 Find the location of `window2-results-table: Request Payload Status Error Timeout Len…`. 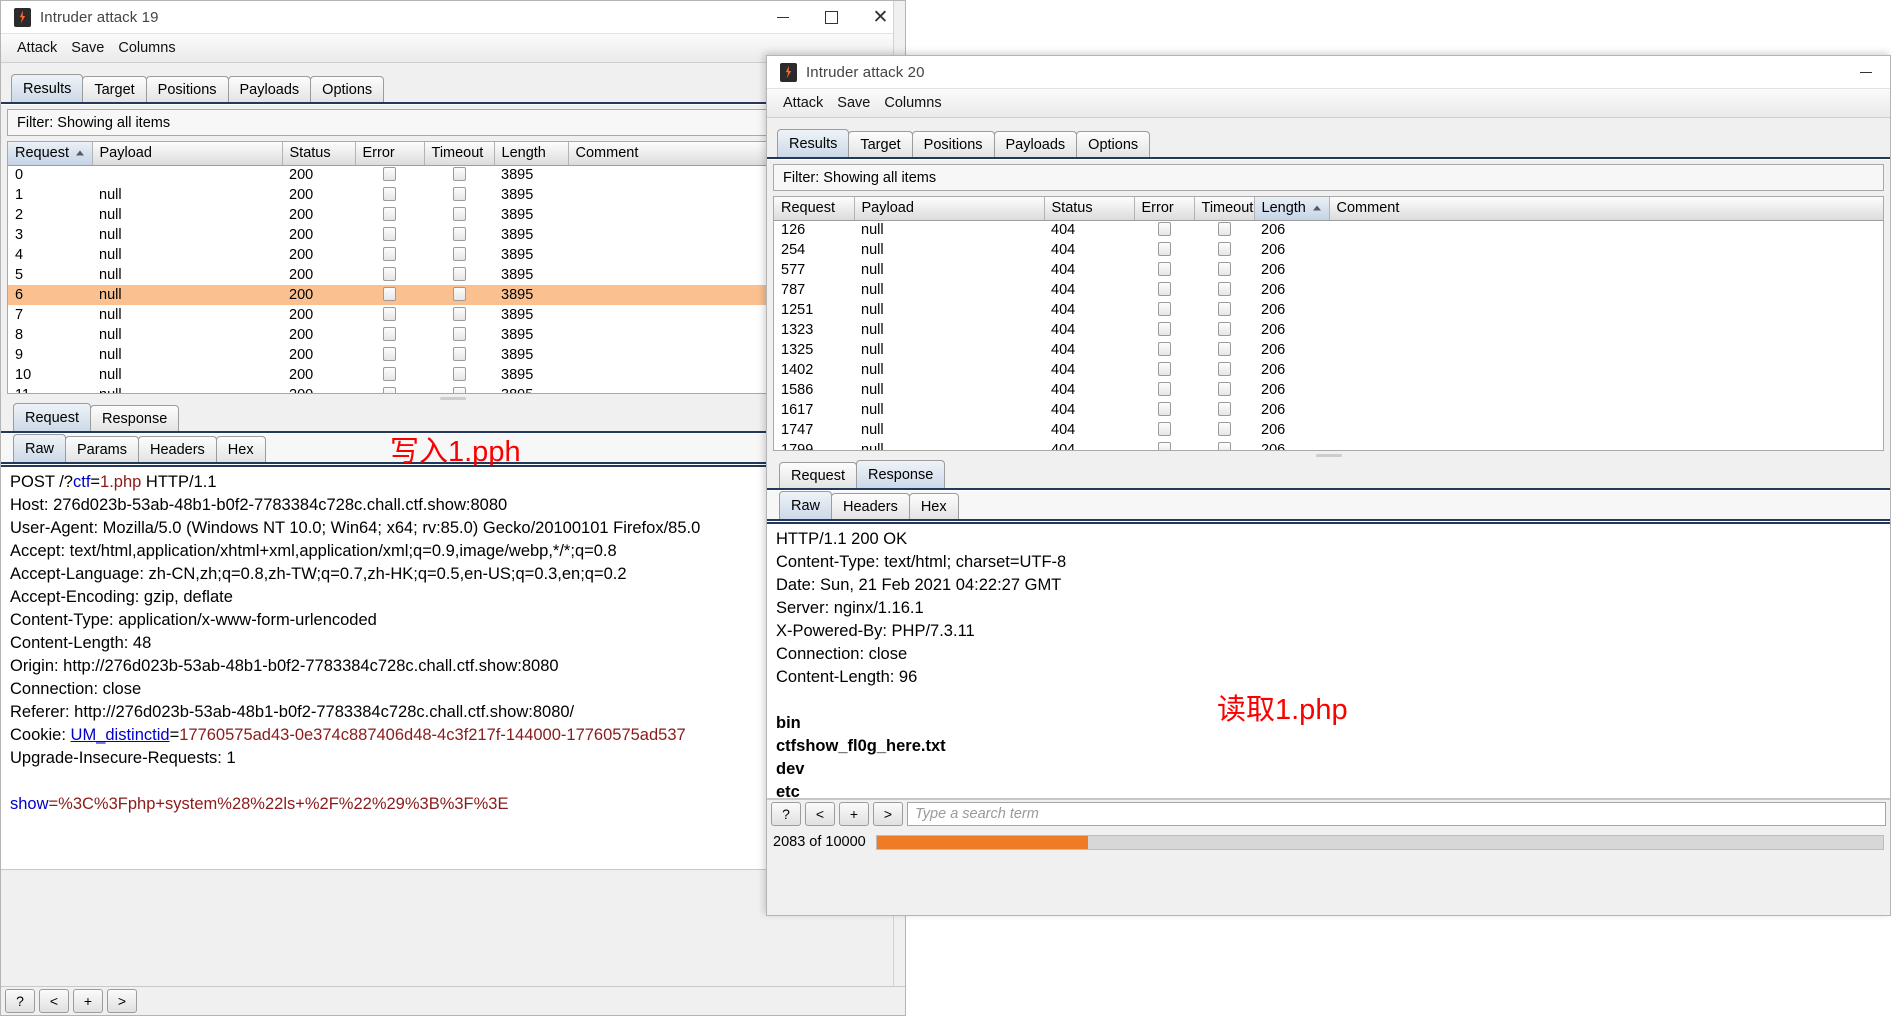

window2-results-table: Request Payload Status Error Timeout Len… is located at coordinates (1328, 323).